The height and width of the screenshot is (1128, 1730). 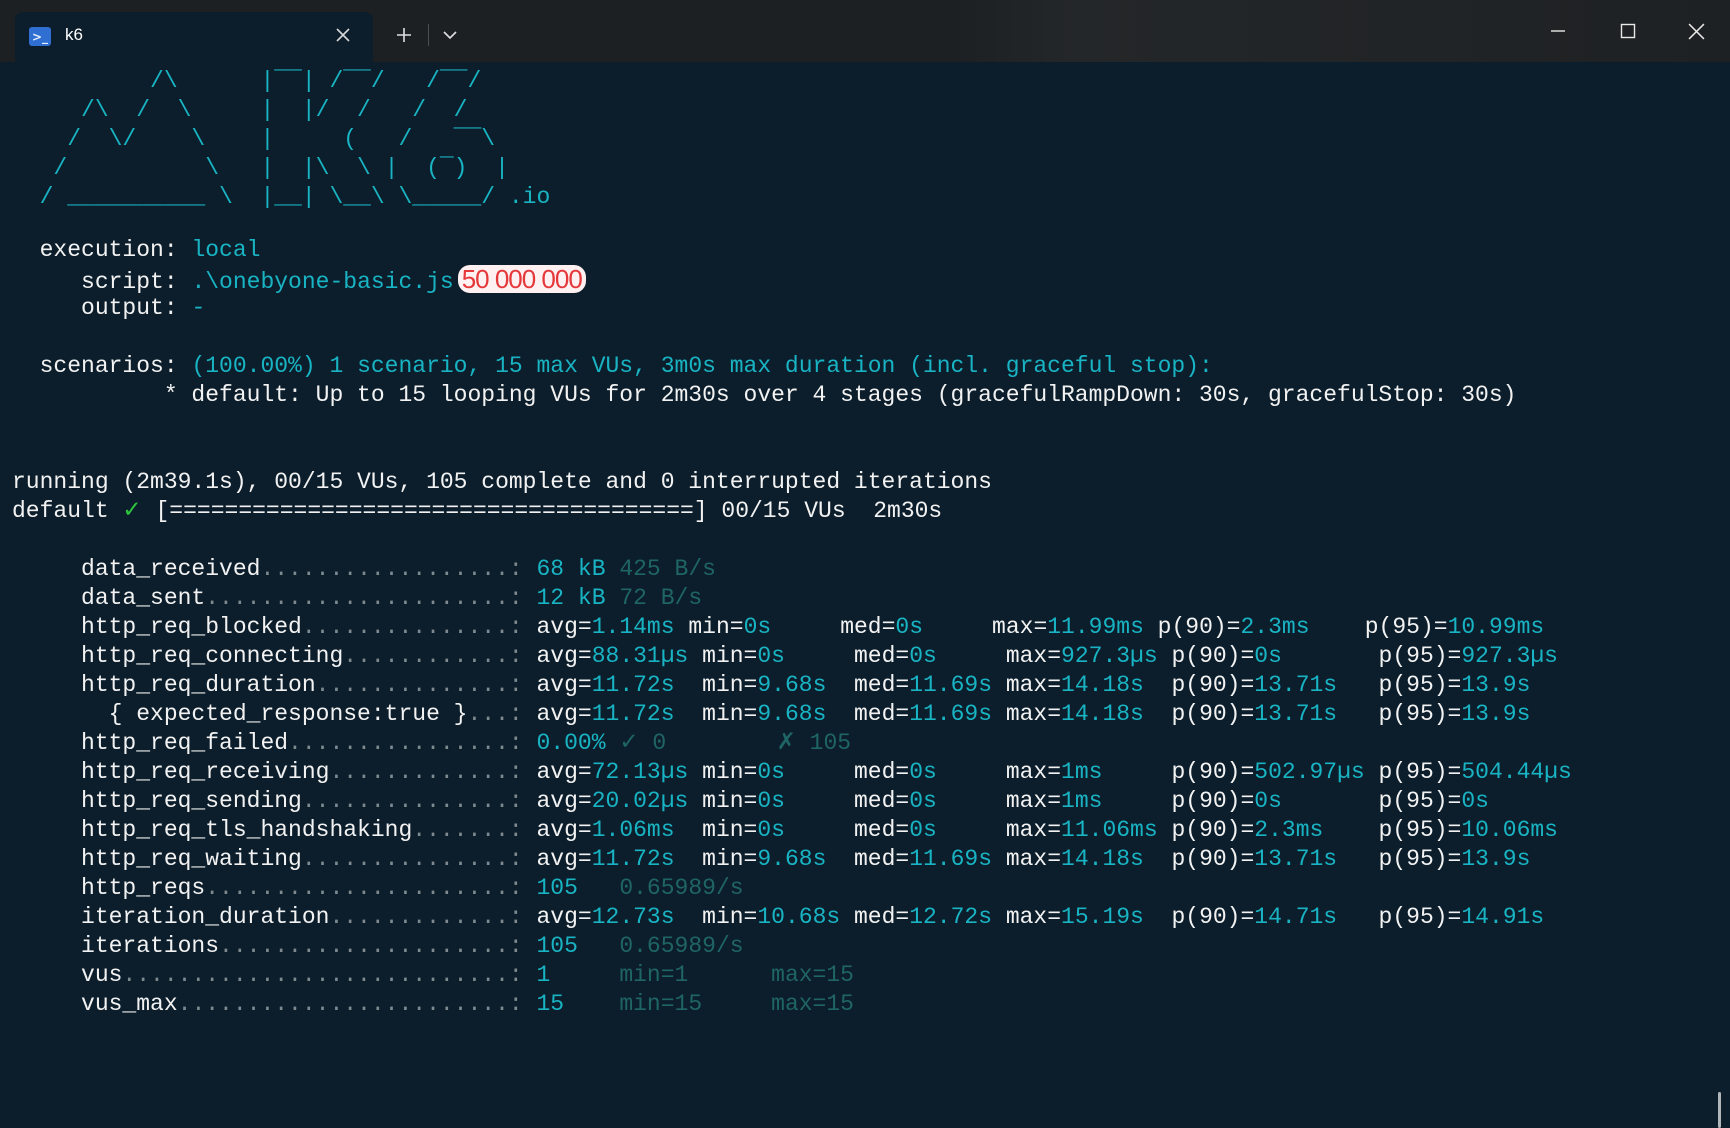 What do you see at coordinates (728, 743) in the screenshot?
I see `metric-value: ✓ 0 ✗ 105` at bounding box center [728, 743].